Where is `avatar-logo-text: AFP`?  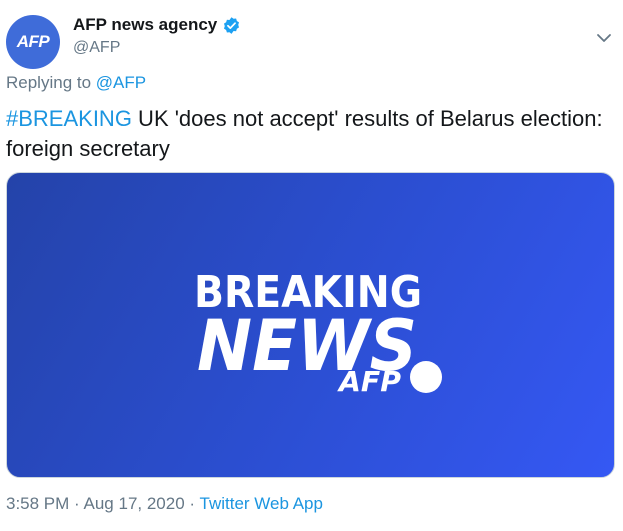 avatar-logo-text: AFP is located at coordinates (33, 41).